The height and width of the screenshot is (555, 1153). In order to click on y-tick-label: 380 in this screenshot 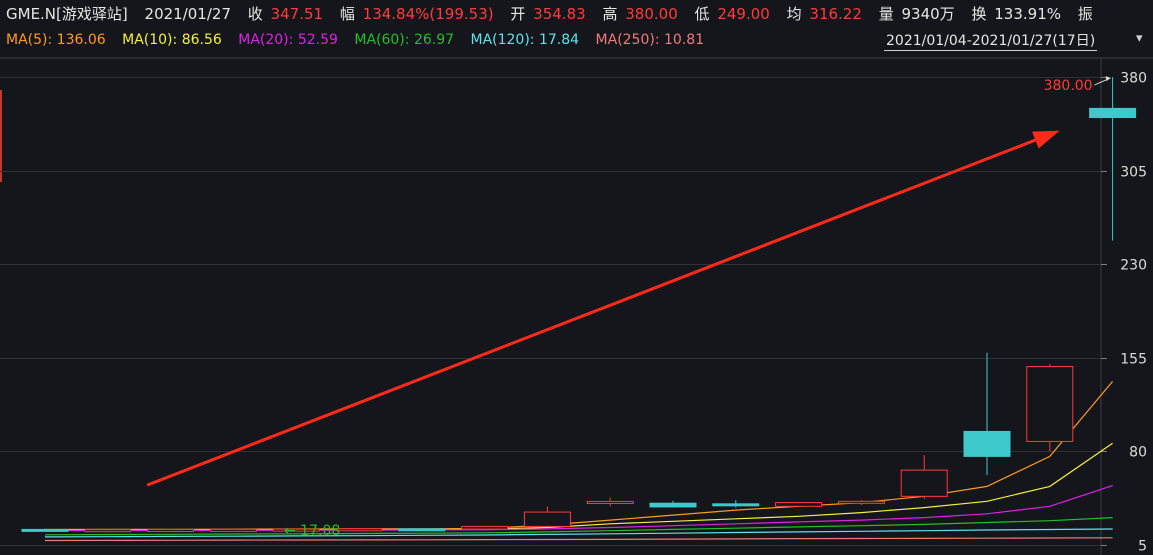, I will do `click(1133, 79)`.